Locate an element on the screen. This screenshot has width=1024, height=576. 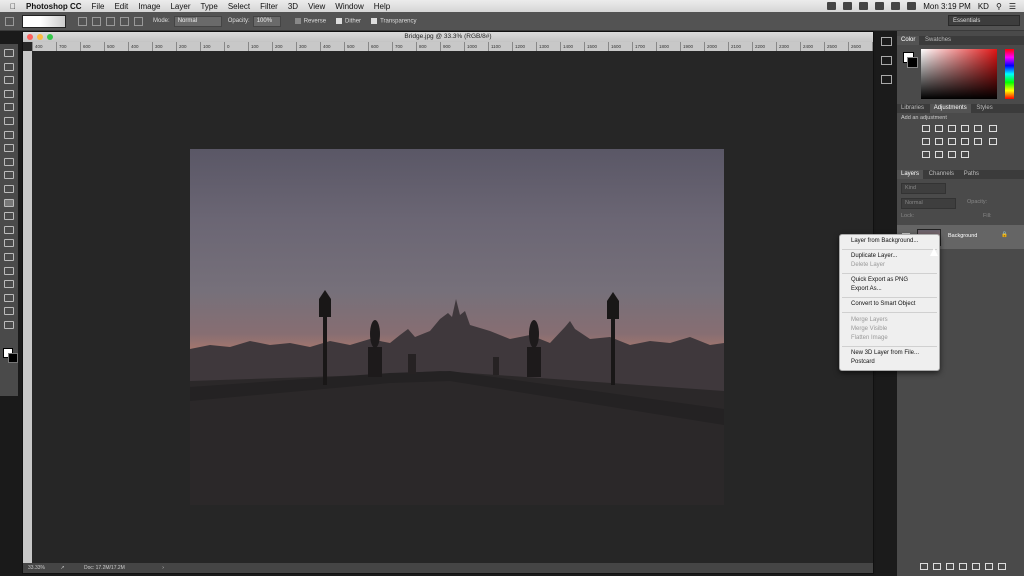
menu-edit: Edit is located at coordinates (121, 6).